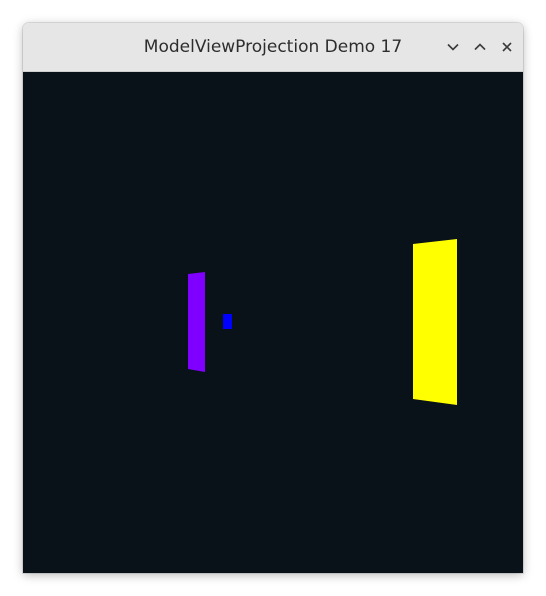  I want to click on close-icon, so click(507, 47).